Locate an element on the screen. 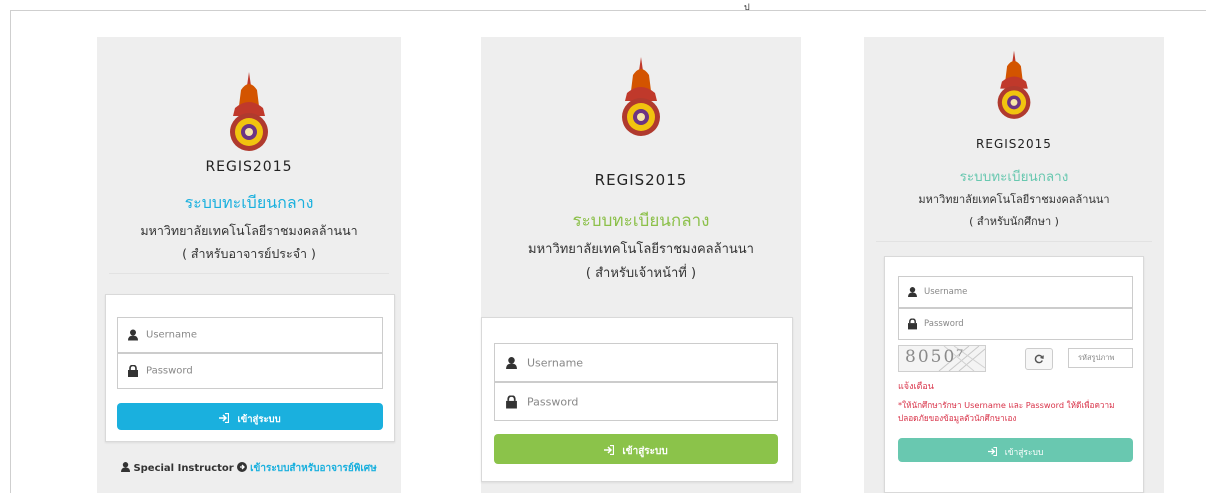 The height and width of the screenshot is (493, 1206). refresh-icon is located at coordinates (1039, 359).